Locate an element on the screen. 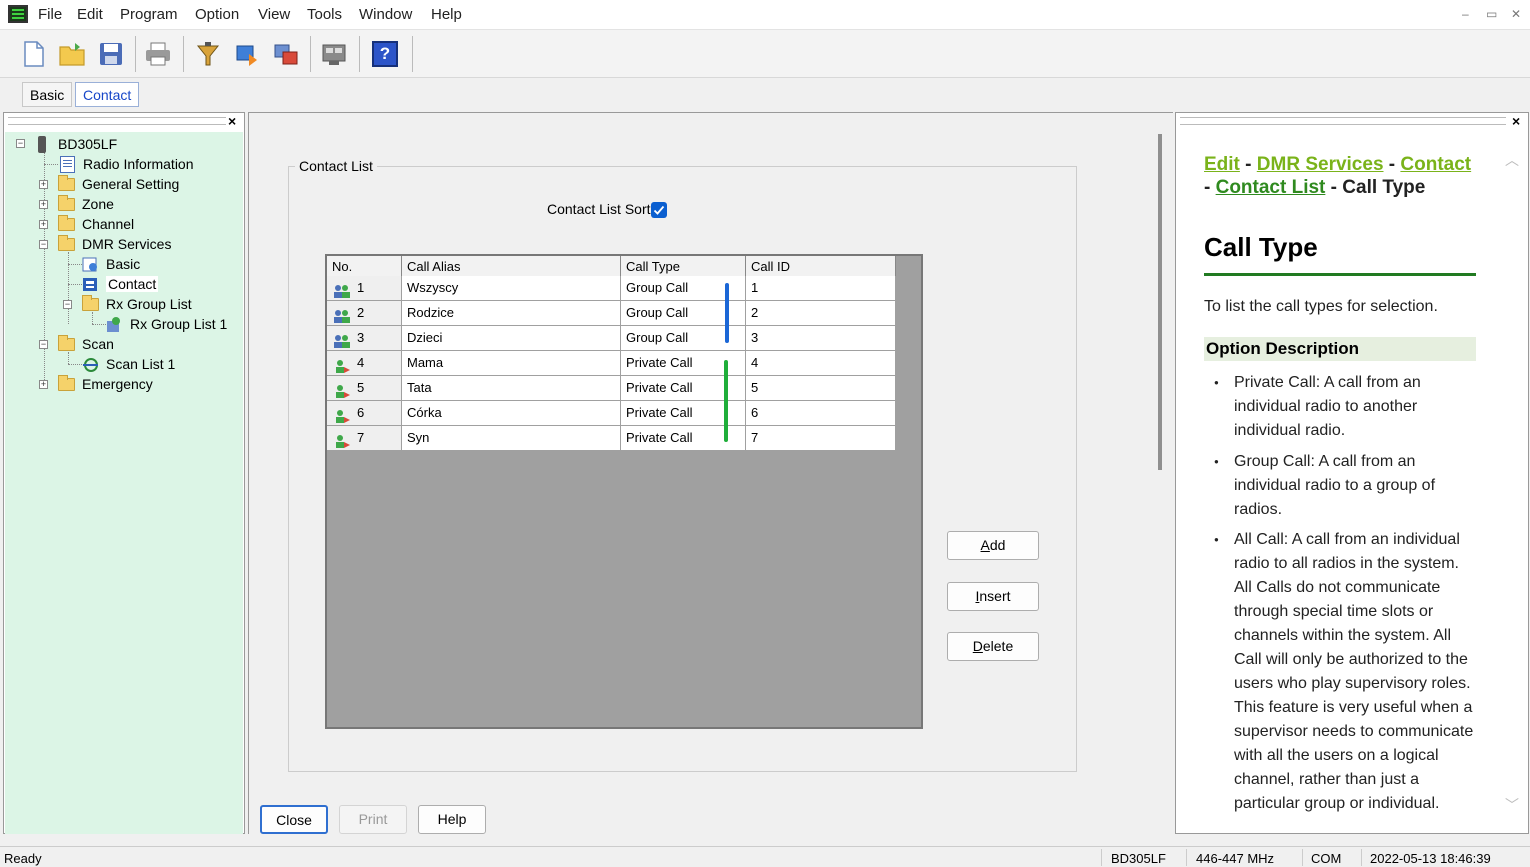 This screenshot has width=1530, height=867. table-cell-id: 1 is located at coordinates (821, 288).